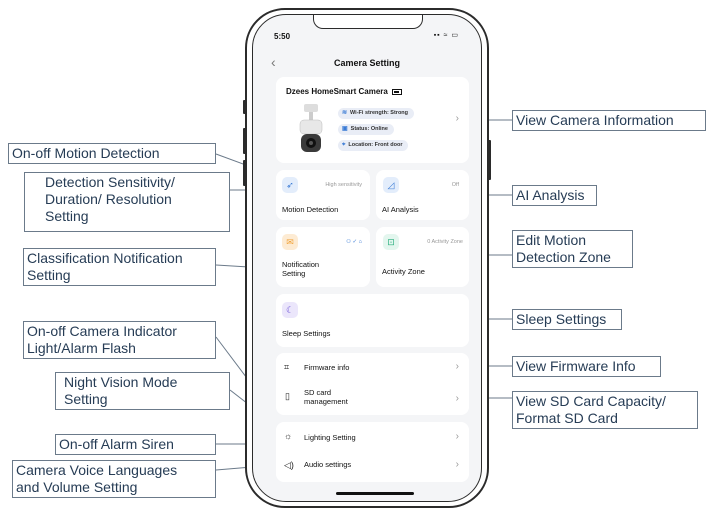 The height and width of the screenshot is (514, 711). I want to click on sd-card-label: SD card management, so click(326, 397).